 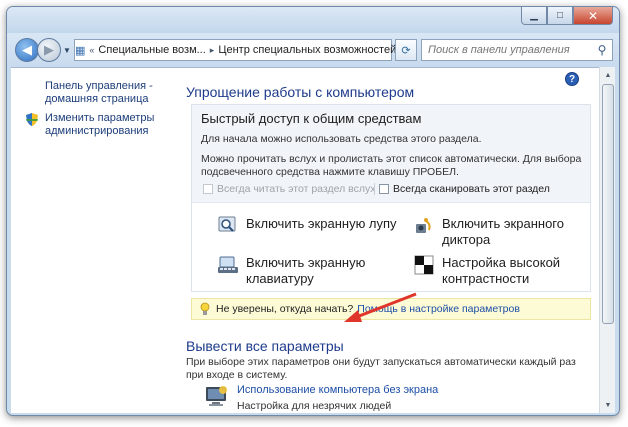 What do you see at coordinates (32, 119) in the screenshot?
I see `shield-icon` at bounding box center [32, 119].